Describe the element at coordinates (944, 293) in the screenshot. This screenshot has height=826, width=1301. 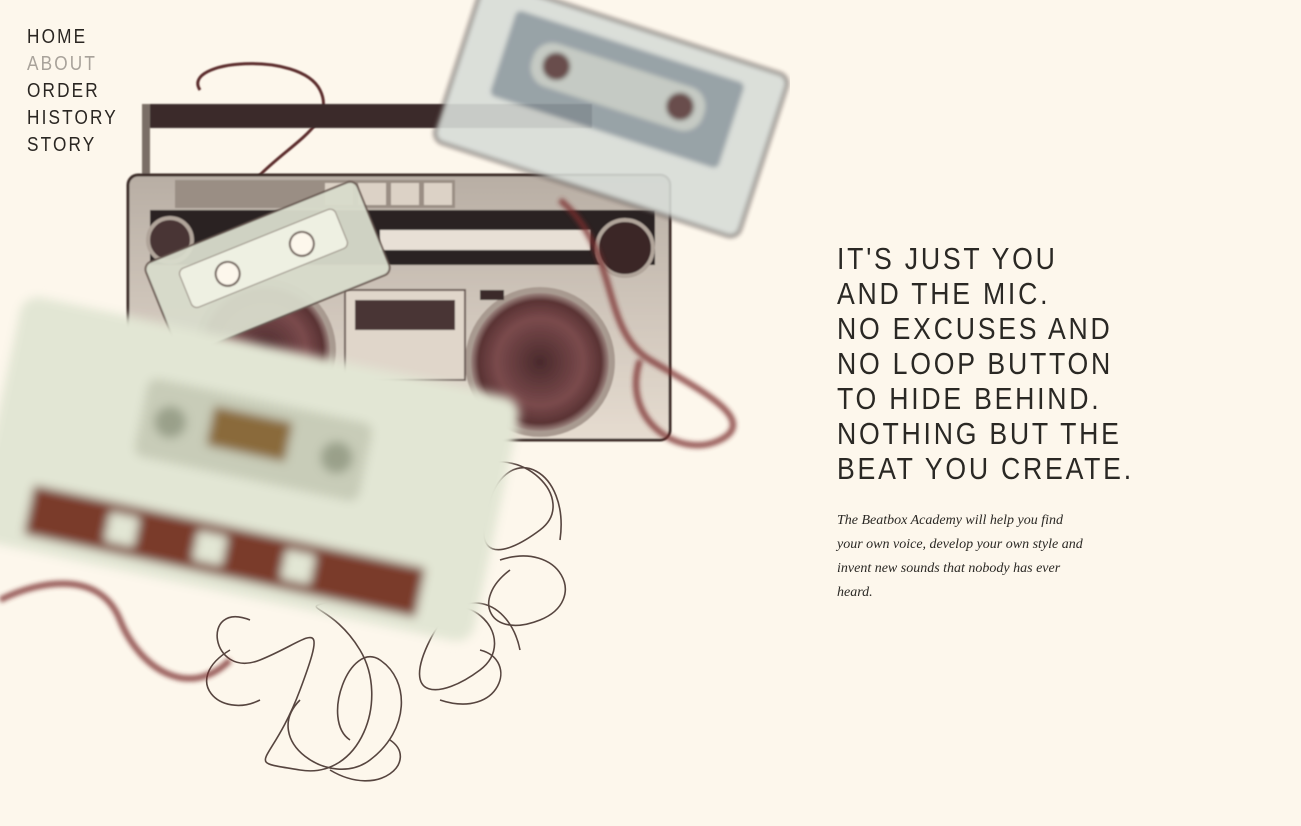
I see `headline-line: AND THE MIC.` at that location.